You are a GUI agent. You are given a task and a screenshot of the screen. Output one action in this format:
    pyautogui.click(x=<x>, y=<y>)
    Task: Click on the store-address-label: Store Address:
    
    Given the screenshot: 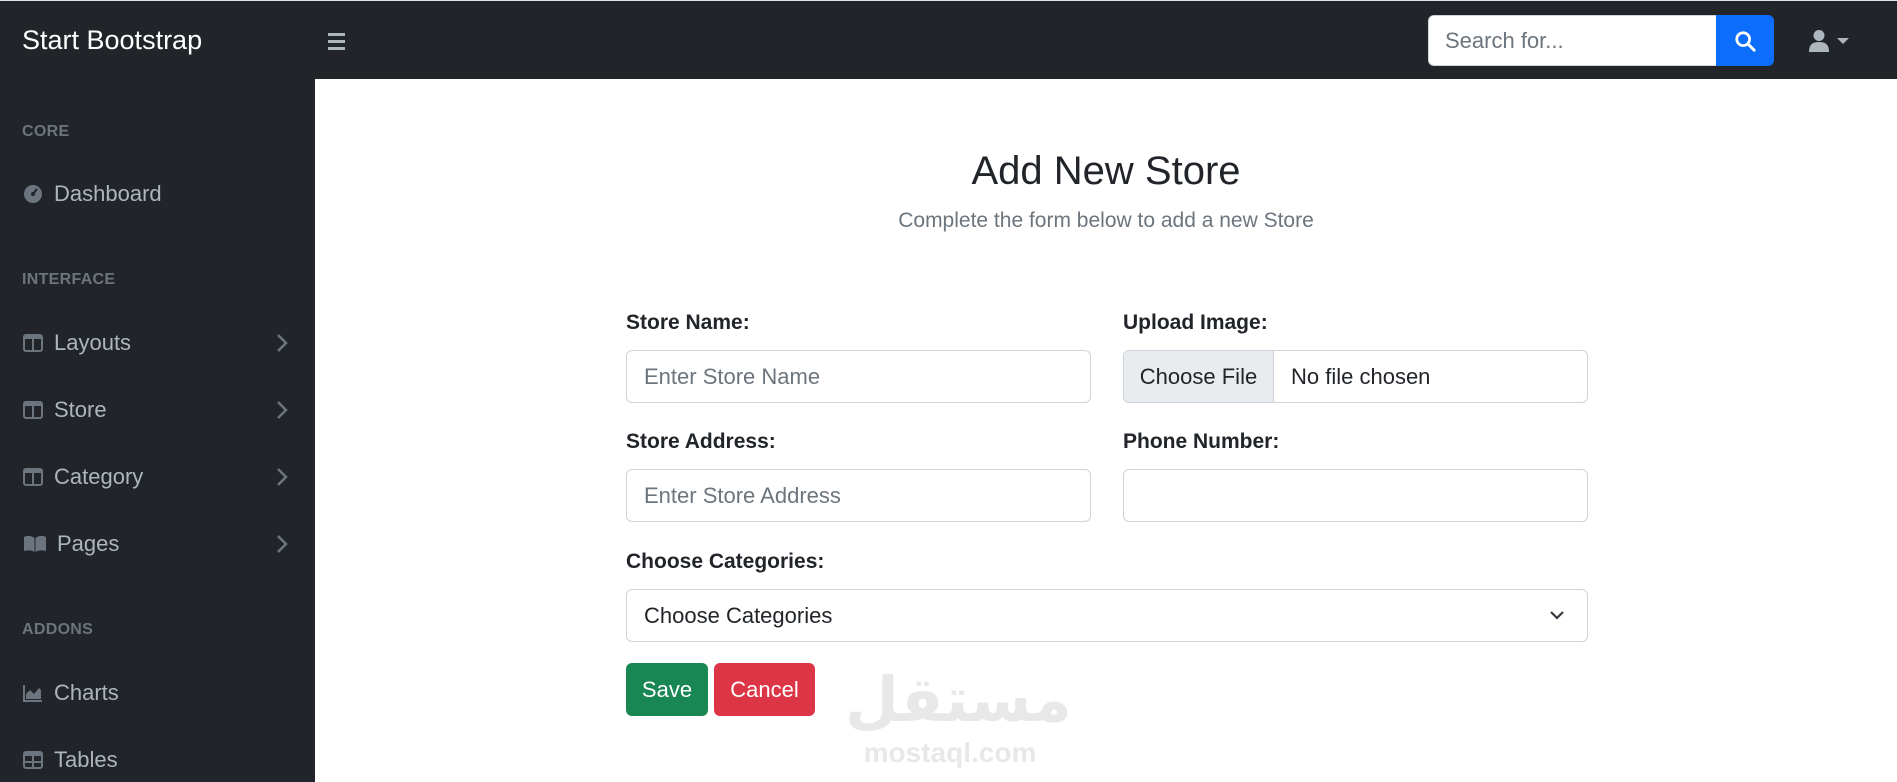 What is the action you would take?
    pyautogui.click(x=701, y=441)
    